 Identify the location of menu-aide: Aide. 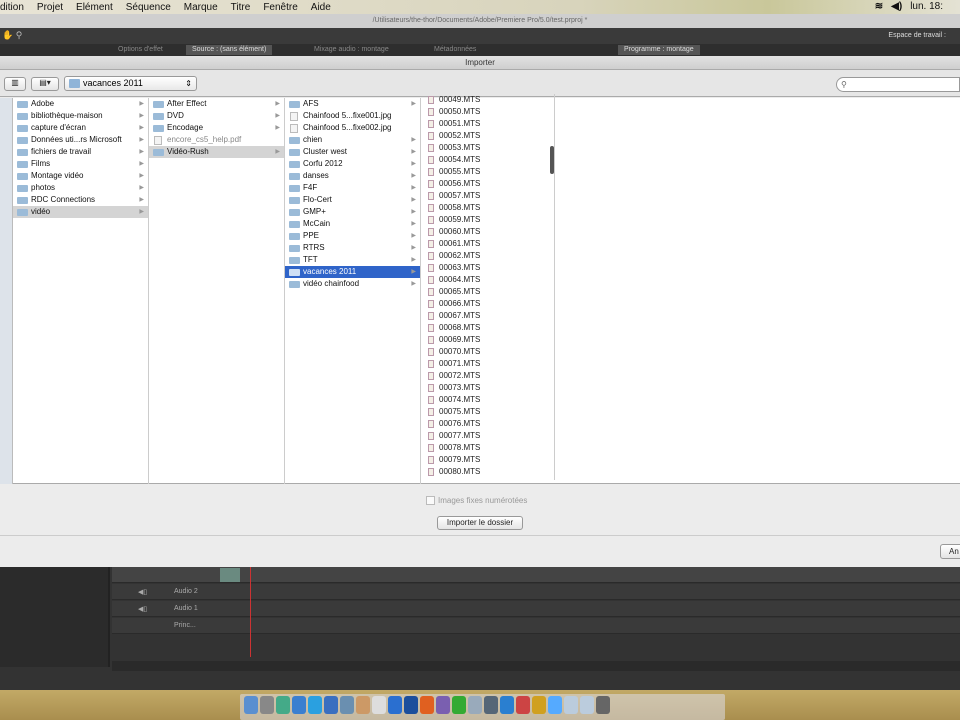
(321, 7).